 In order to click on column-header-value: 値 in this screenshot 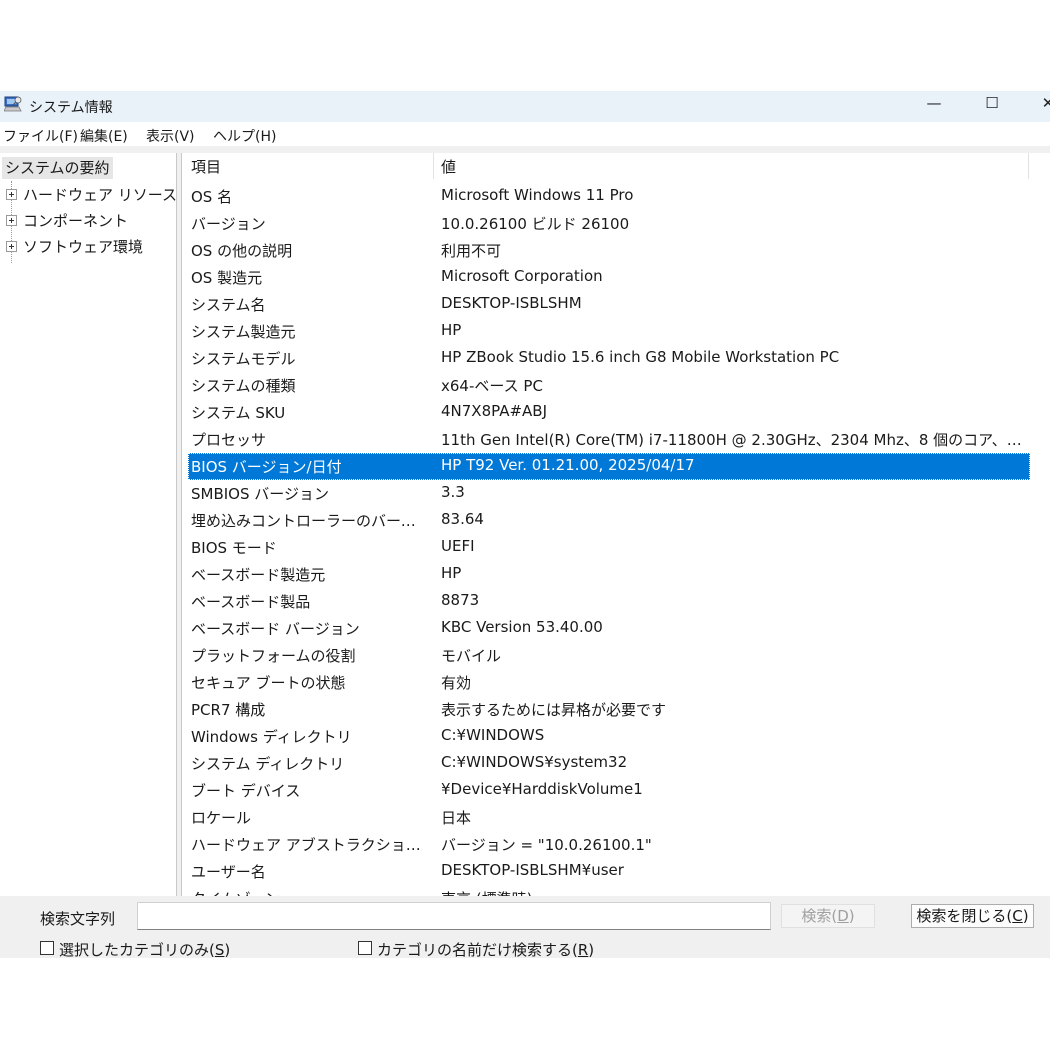, I will do `click(448, 166)`.